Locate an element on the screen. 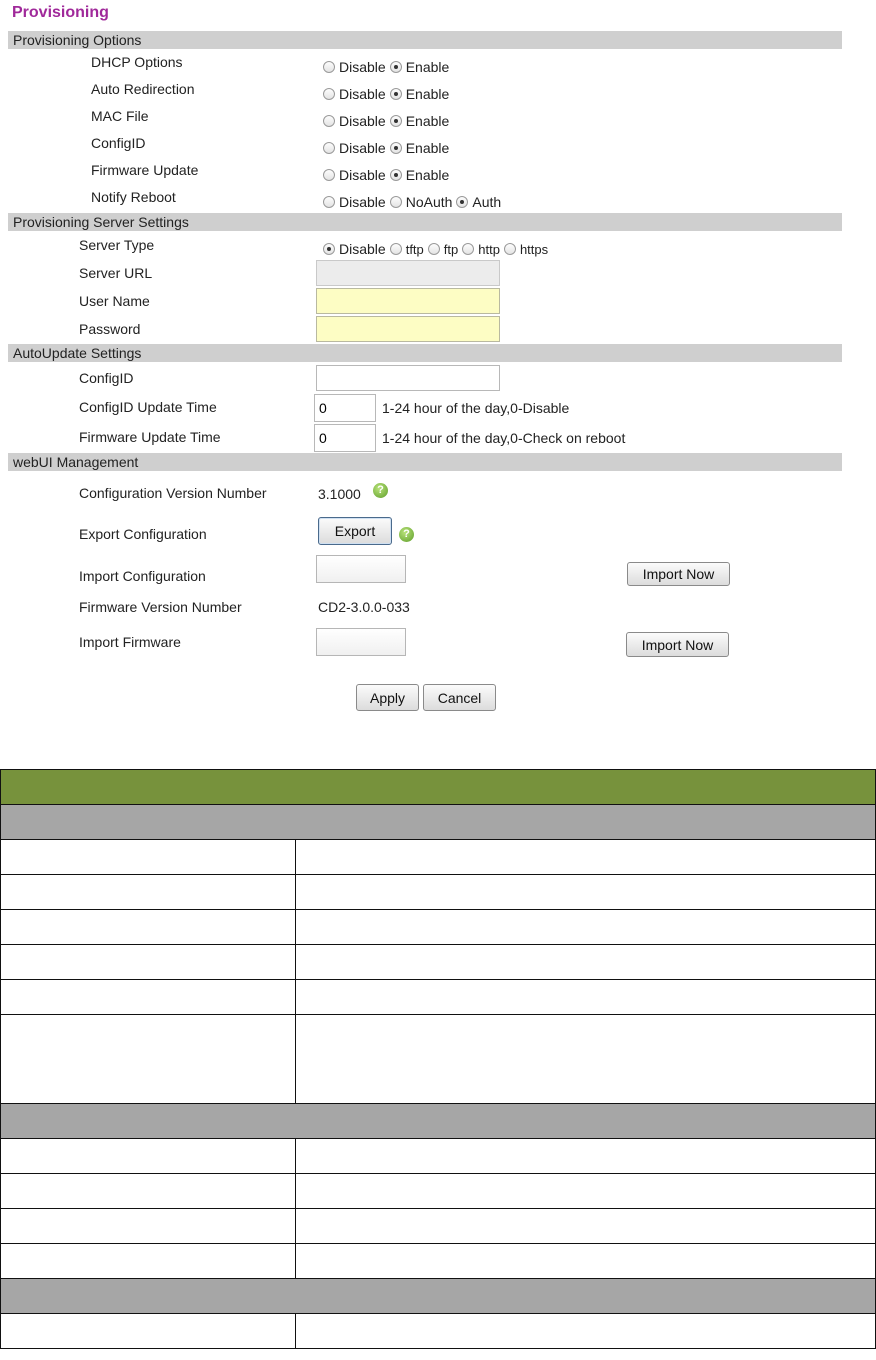 This screenshot has width=876, height=1360. label-firmware-update: Firmware Update is located at coordinates (145, 170).